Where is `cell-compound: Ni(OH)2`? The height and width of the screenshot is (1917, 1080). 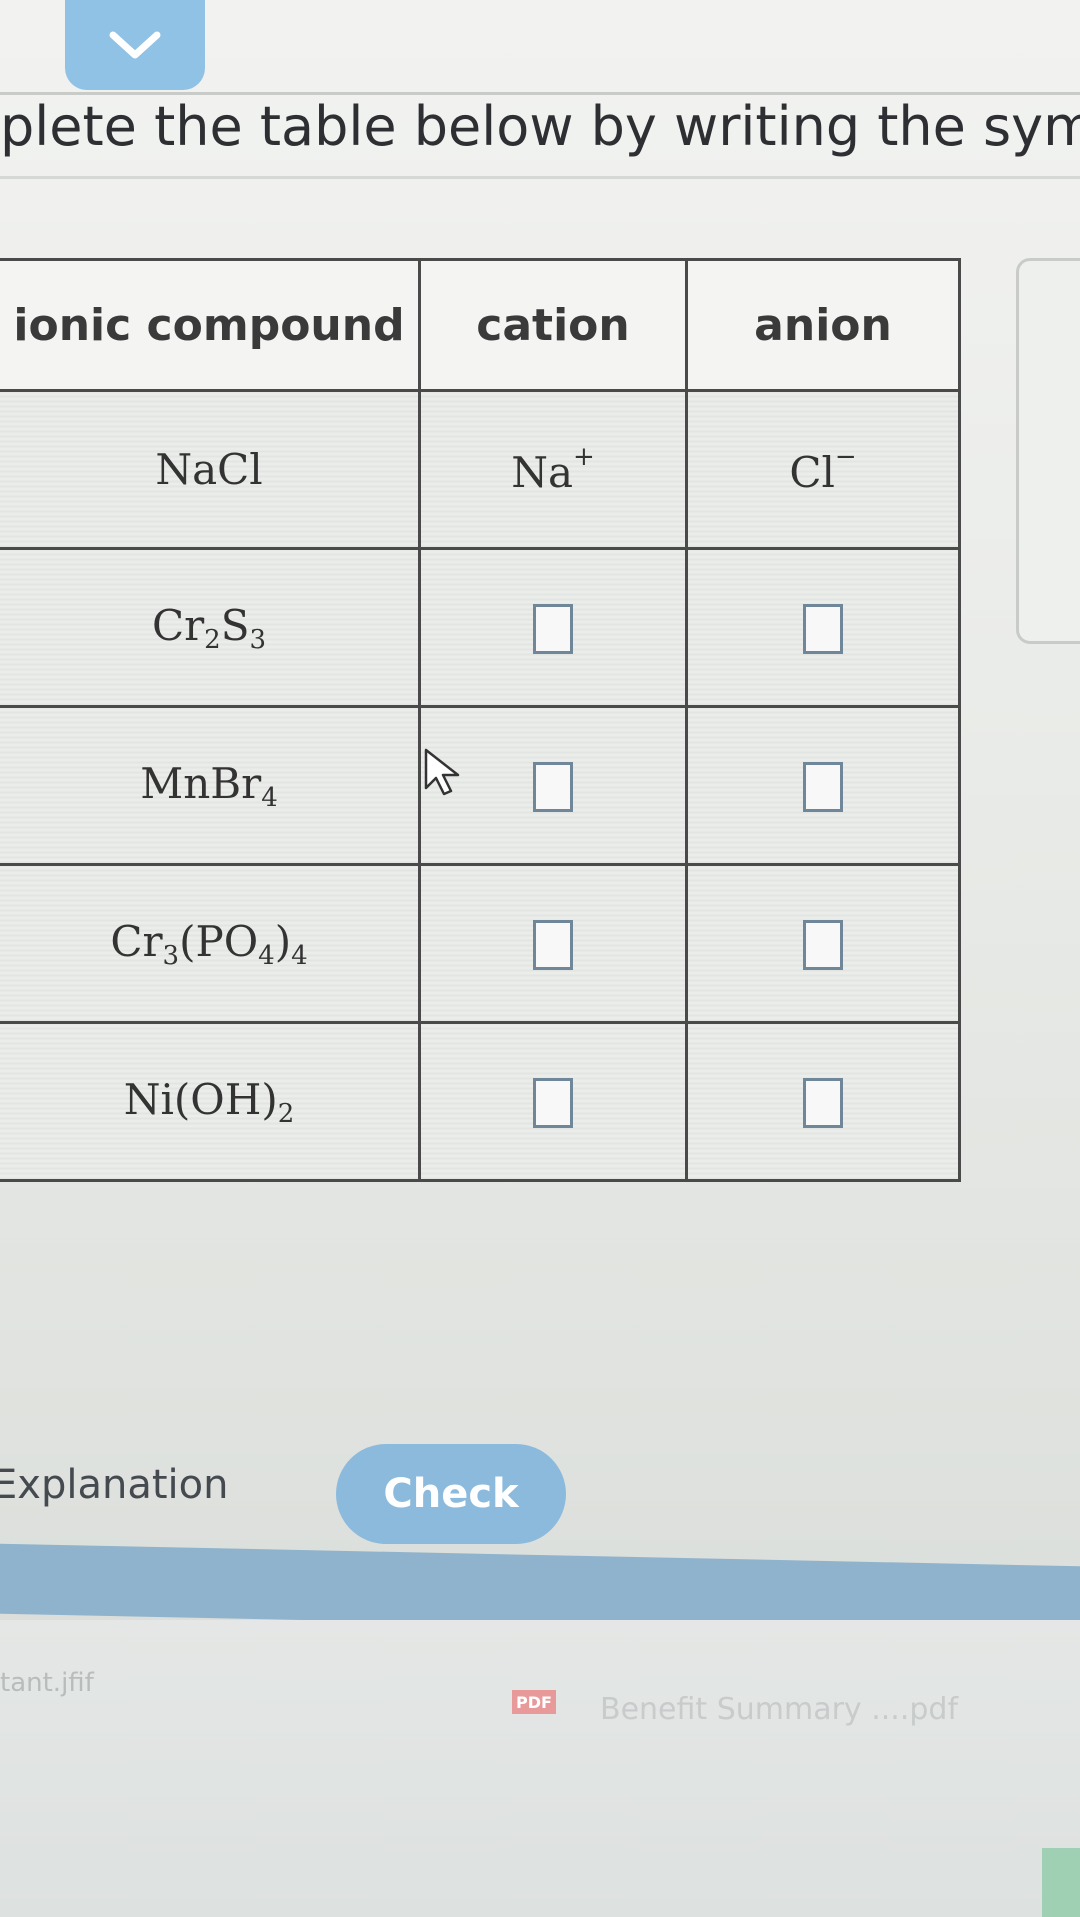 cell-compound: Ni(OH)2 is located at coordinates (210, 1101).